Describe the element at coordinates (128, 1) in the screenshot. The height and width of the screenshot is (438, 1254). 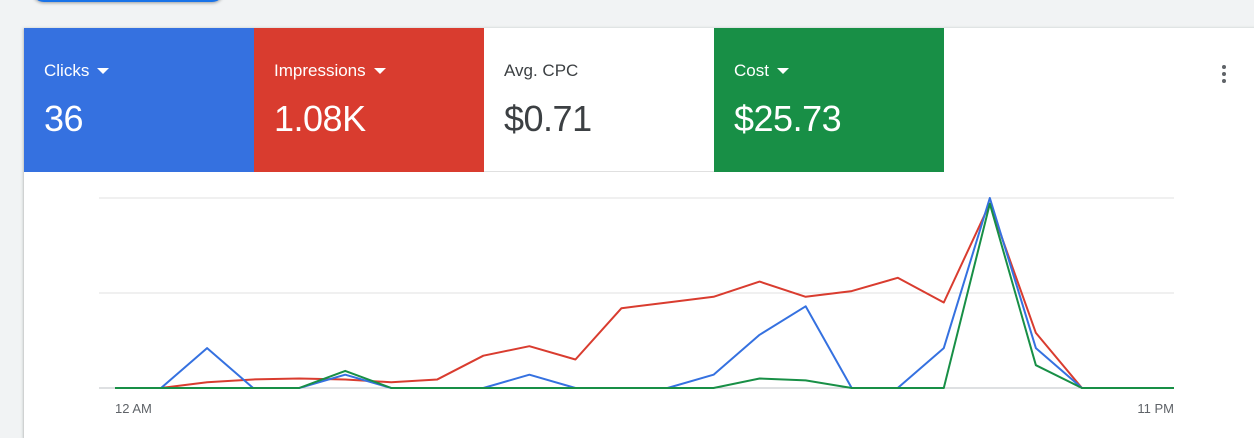
I see `top-action-button` at that location.